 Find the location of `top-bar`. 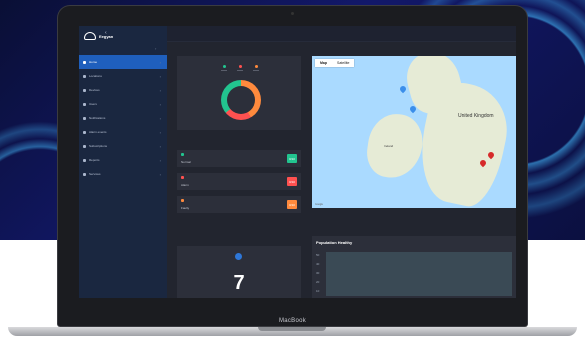

top-bar is located at coordinates (341, 34).